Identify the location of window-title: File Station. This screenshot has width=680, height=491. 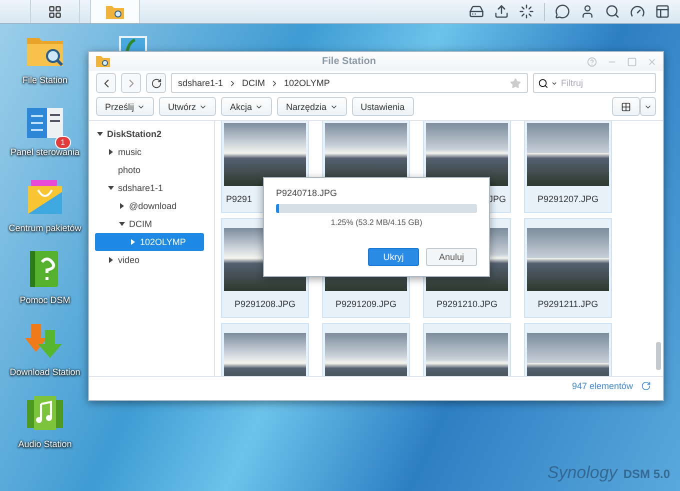
(349, 61).